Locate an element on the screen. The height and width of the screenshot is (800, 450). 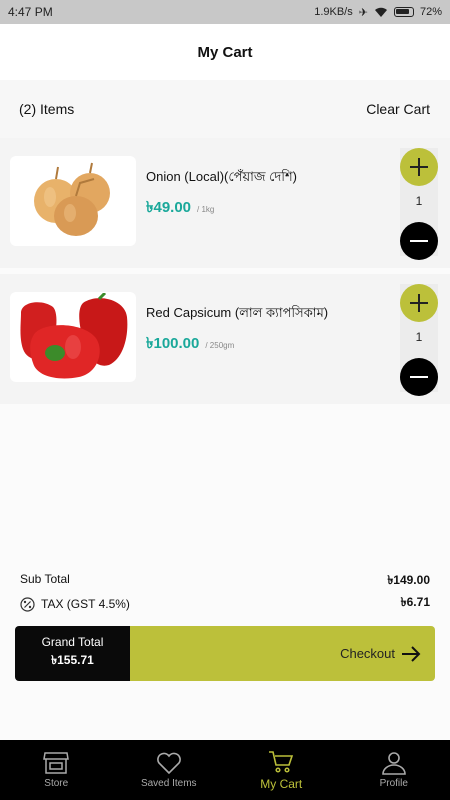
checkout-button: Checkout is located at coordinates (282, 653).